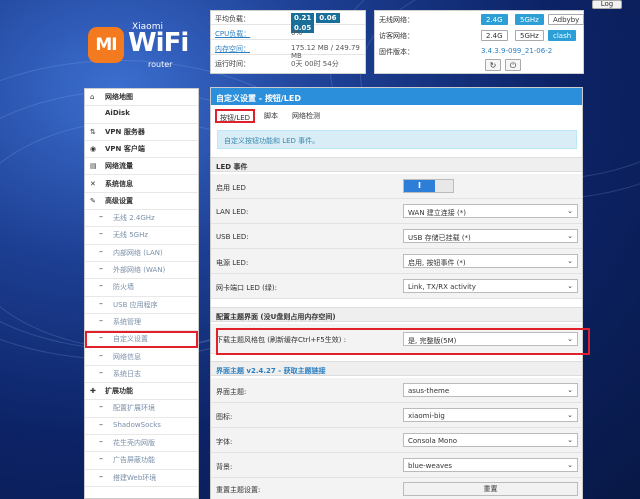 The image size is (640, 499). Describe the element at coordinates (235, 116) in the screenshot. I see `tab-buttons-led: 按钮/LED` at that location.